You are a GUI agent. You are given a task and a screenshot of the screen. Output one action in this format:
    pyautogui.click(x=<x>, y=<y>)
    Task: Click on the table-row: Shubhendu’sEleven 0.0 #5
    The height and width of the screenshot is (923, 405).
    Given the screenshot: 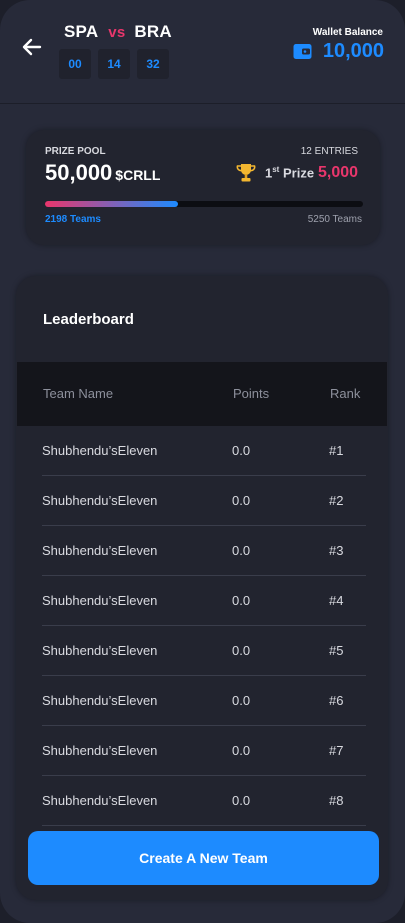 What is the action you would take?
    pyautogui.click(x=202, y=651)
    